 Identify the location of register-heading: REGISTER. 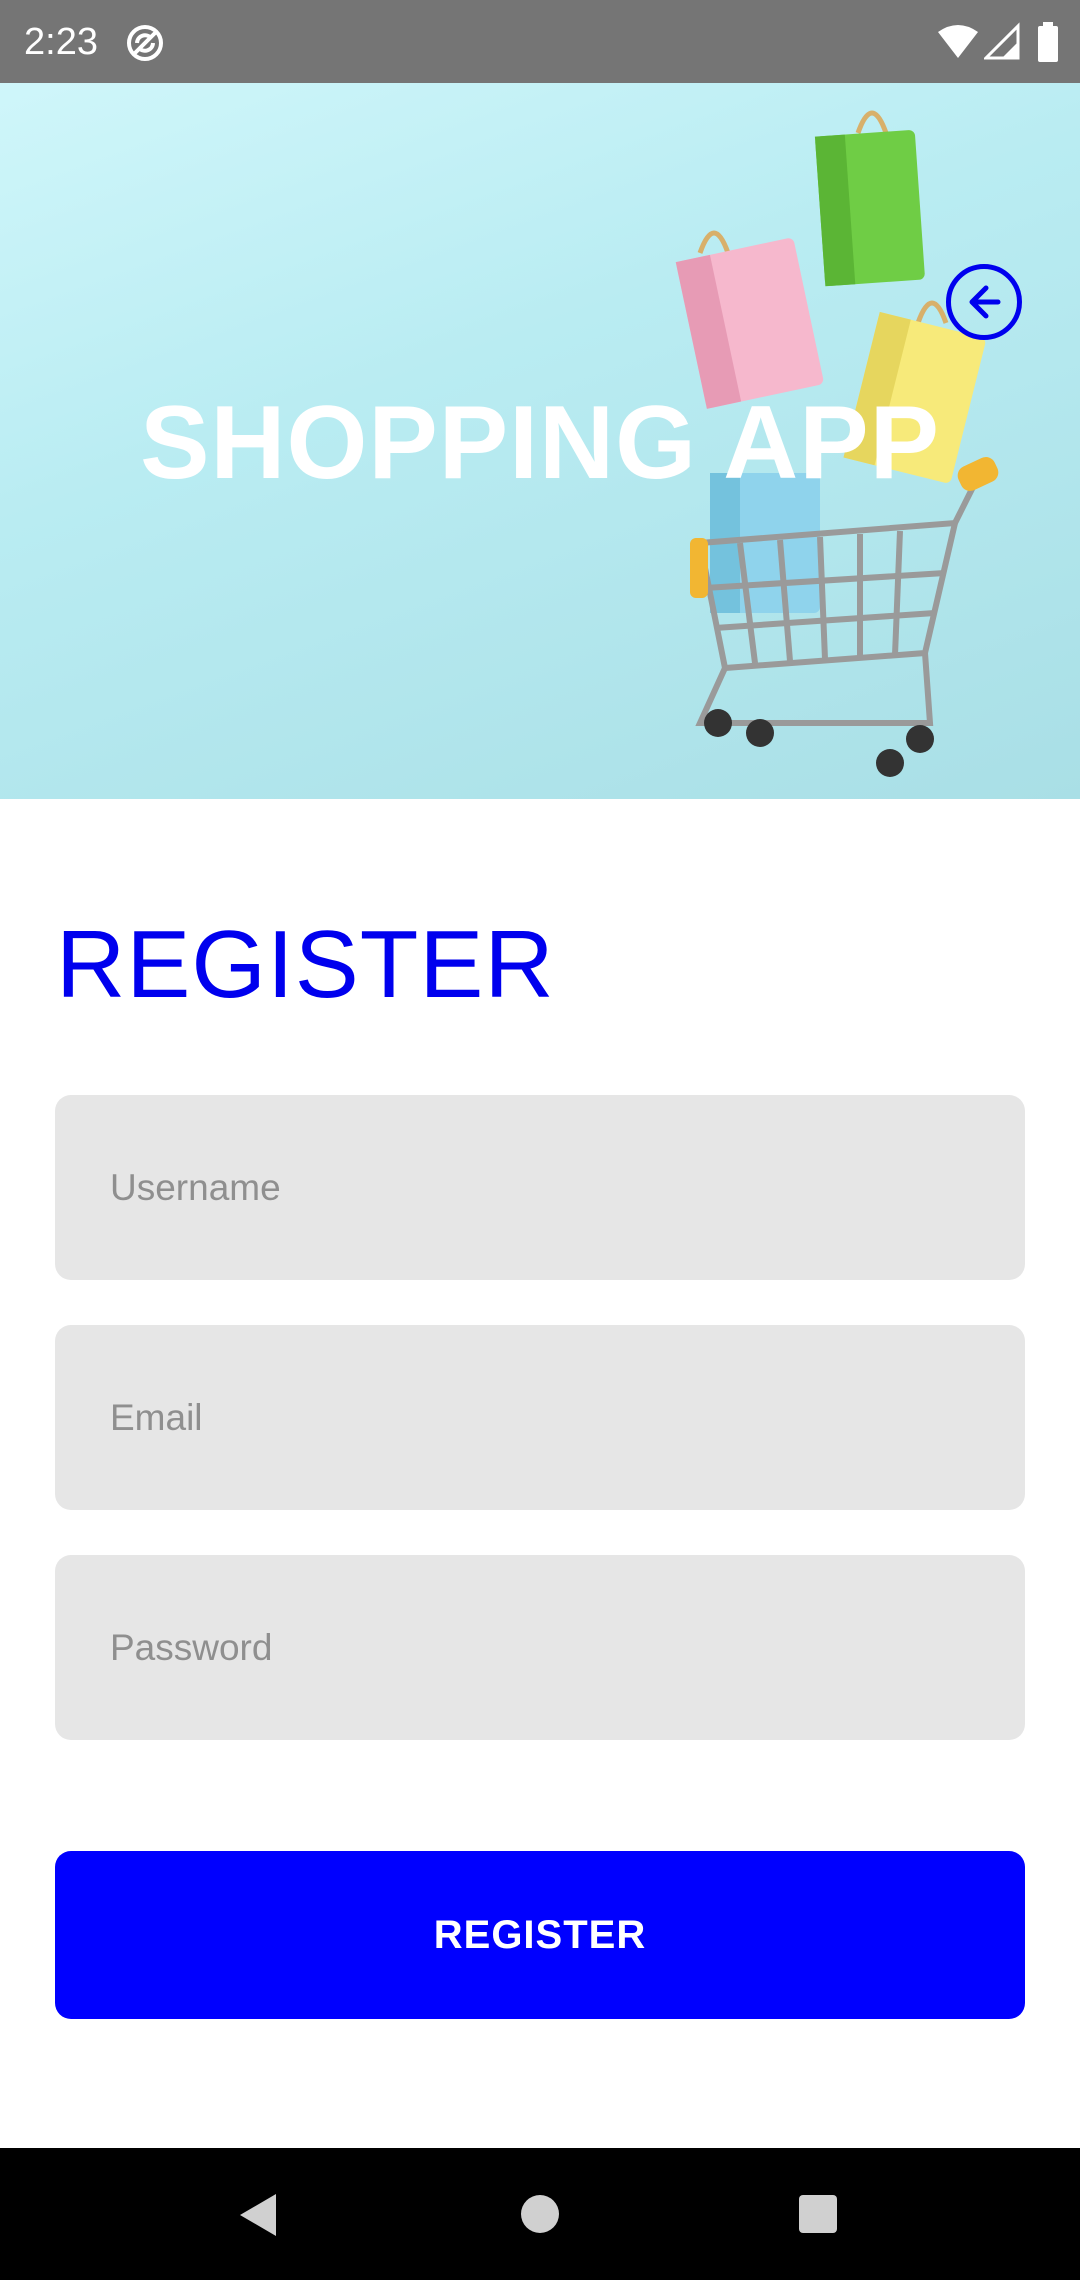
(305, 964).